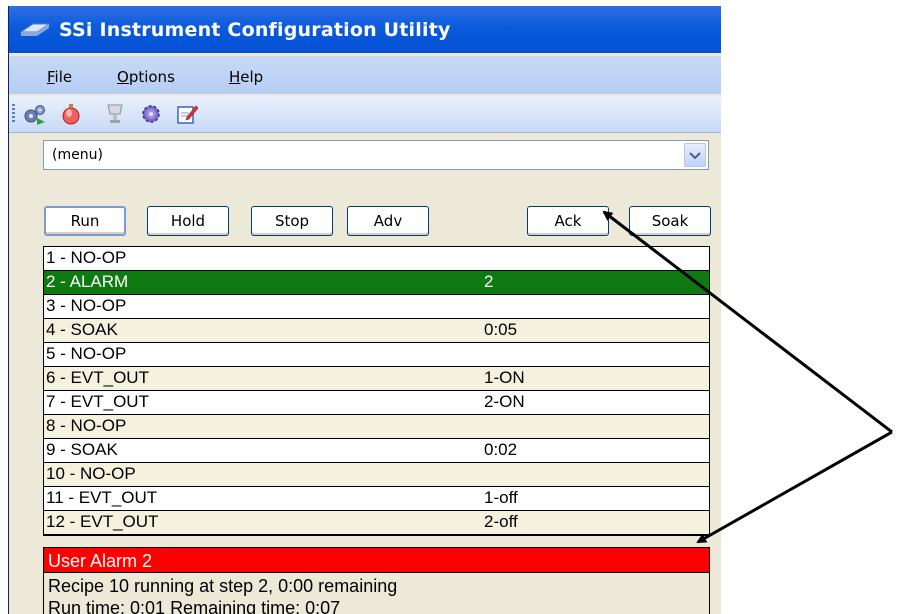 The height and width of the screenshot is (614, 899). I want to click on menu-options: Options, so click(146, 77).